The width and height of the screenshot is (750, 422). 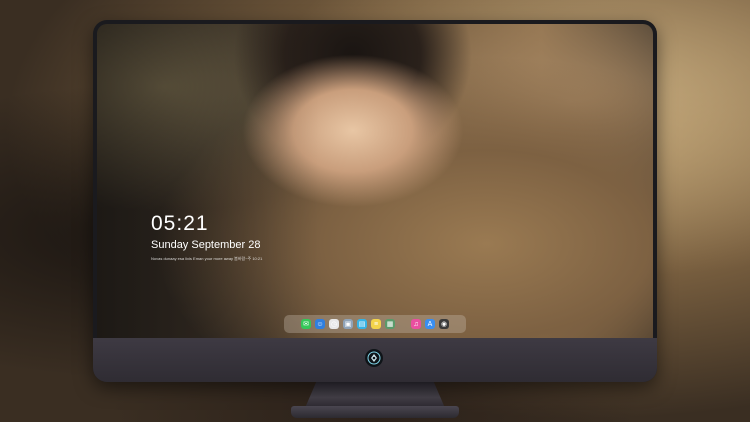 What do you see at coordinates (306, 324) in the screenshot?
I see `messages-icon: ✉` at bounding box center [306, 324].